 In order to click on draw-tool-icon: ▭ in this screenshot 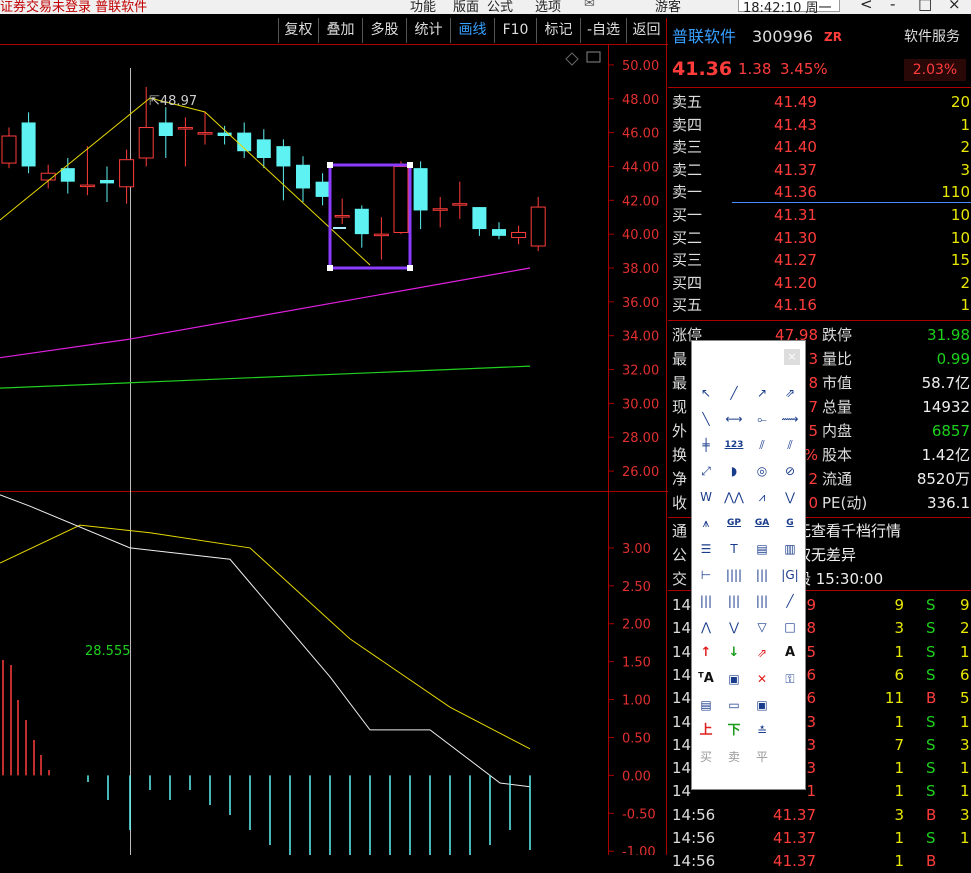, I will do `click(734, 705)`.